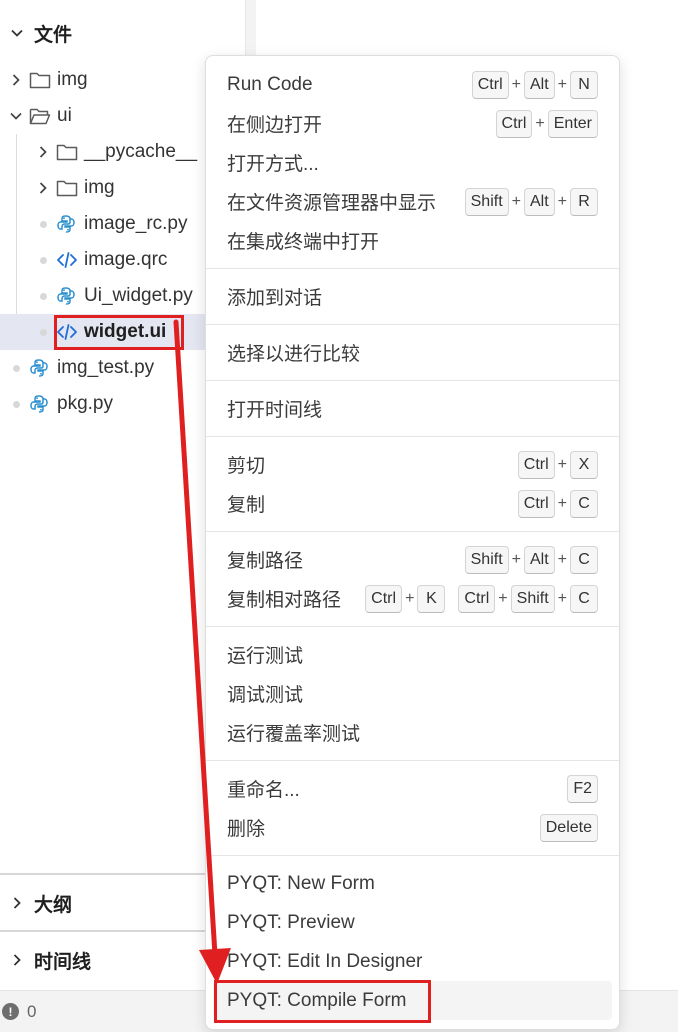 The height and width of the screenshot is (1032, 678). I want to click on menu-item: 调试测试, so click(412, 693).